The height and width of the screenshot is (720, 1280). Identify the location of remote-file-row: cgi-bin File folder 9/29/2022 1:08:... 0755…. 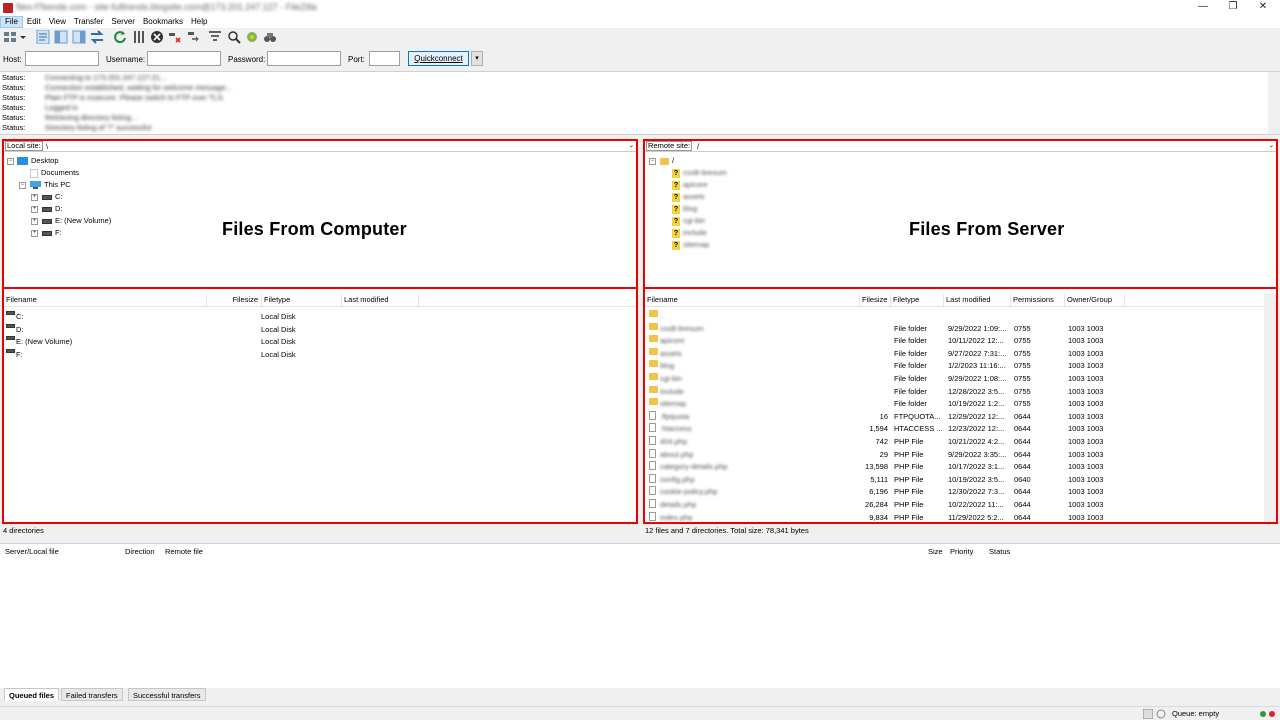
(960, 379).